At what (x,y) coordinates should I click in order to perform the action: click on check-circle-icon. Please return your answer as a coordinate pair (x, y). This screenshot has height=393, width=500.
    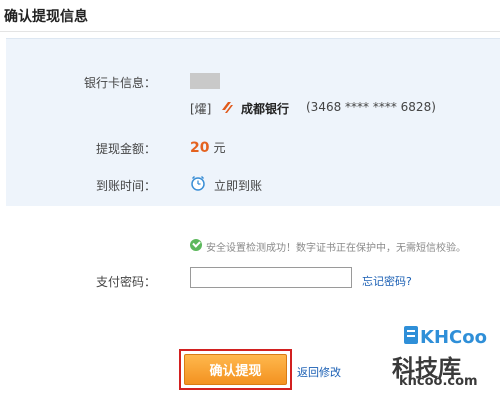
    Looking at the image, I should click on (196, 245).